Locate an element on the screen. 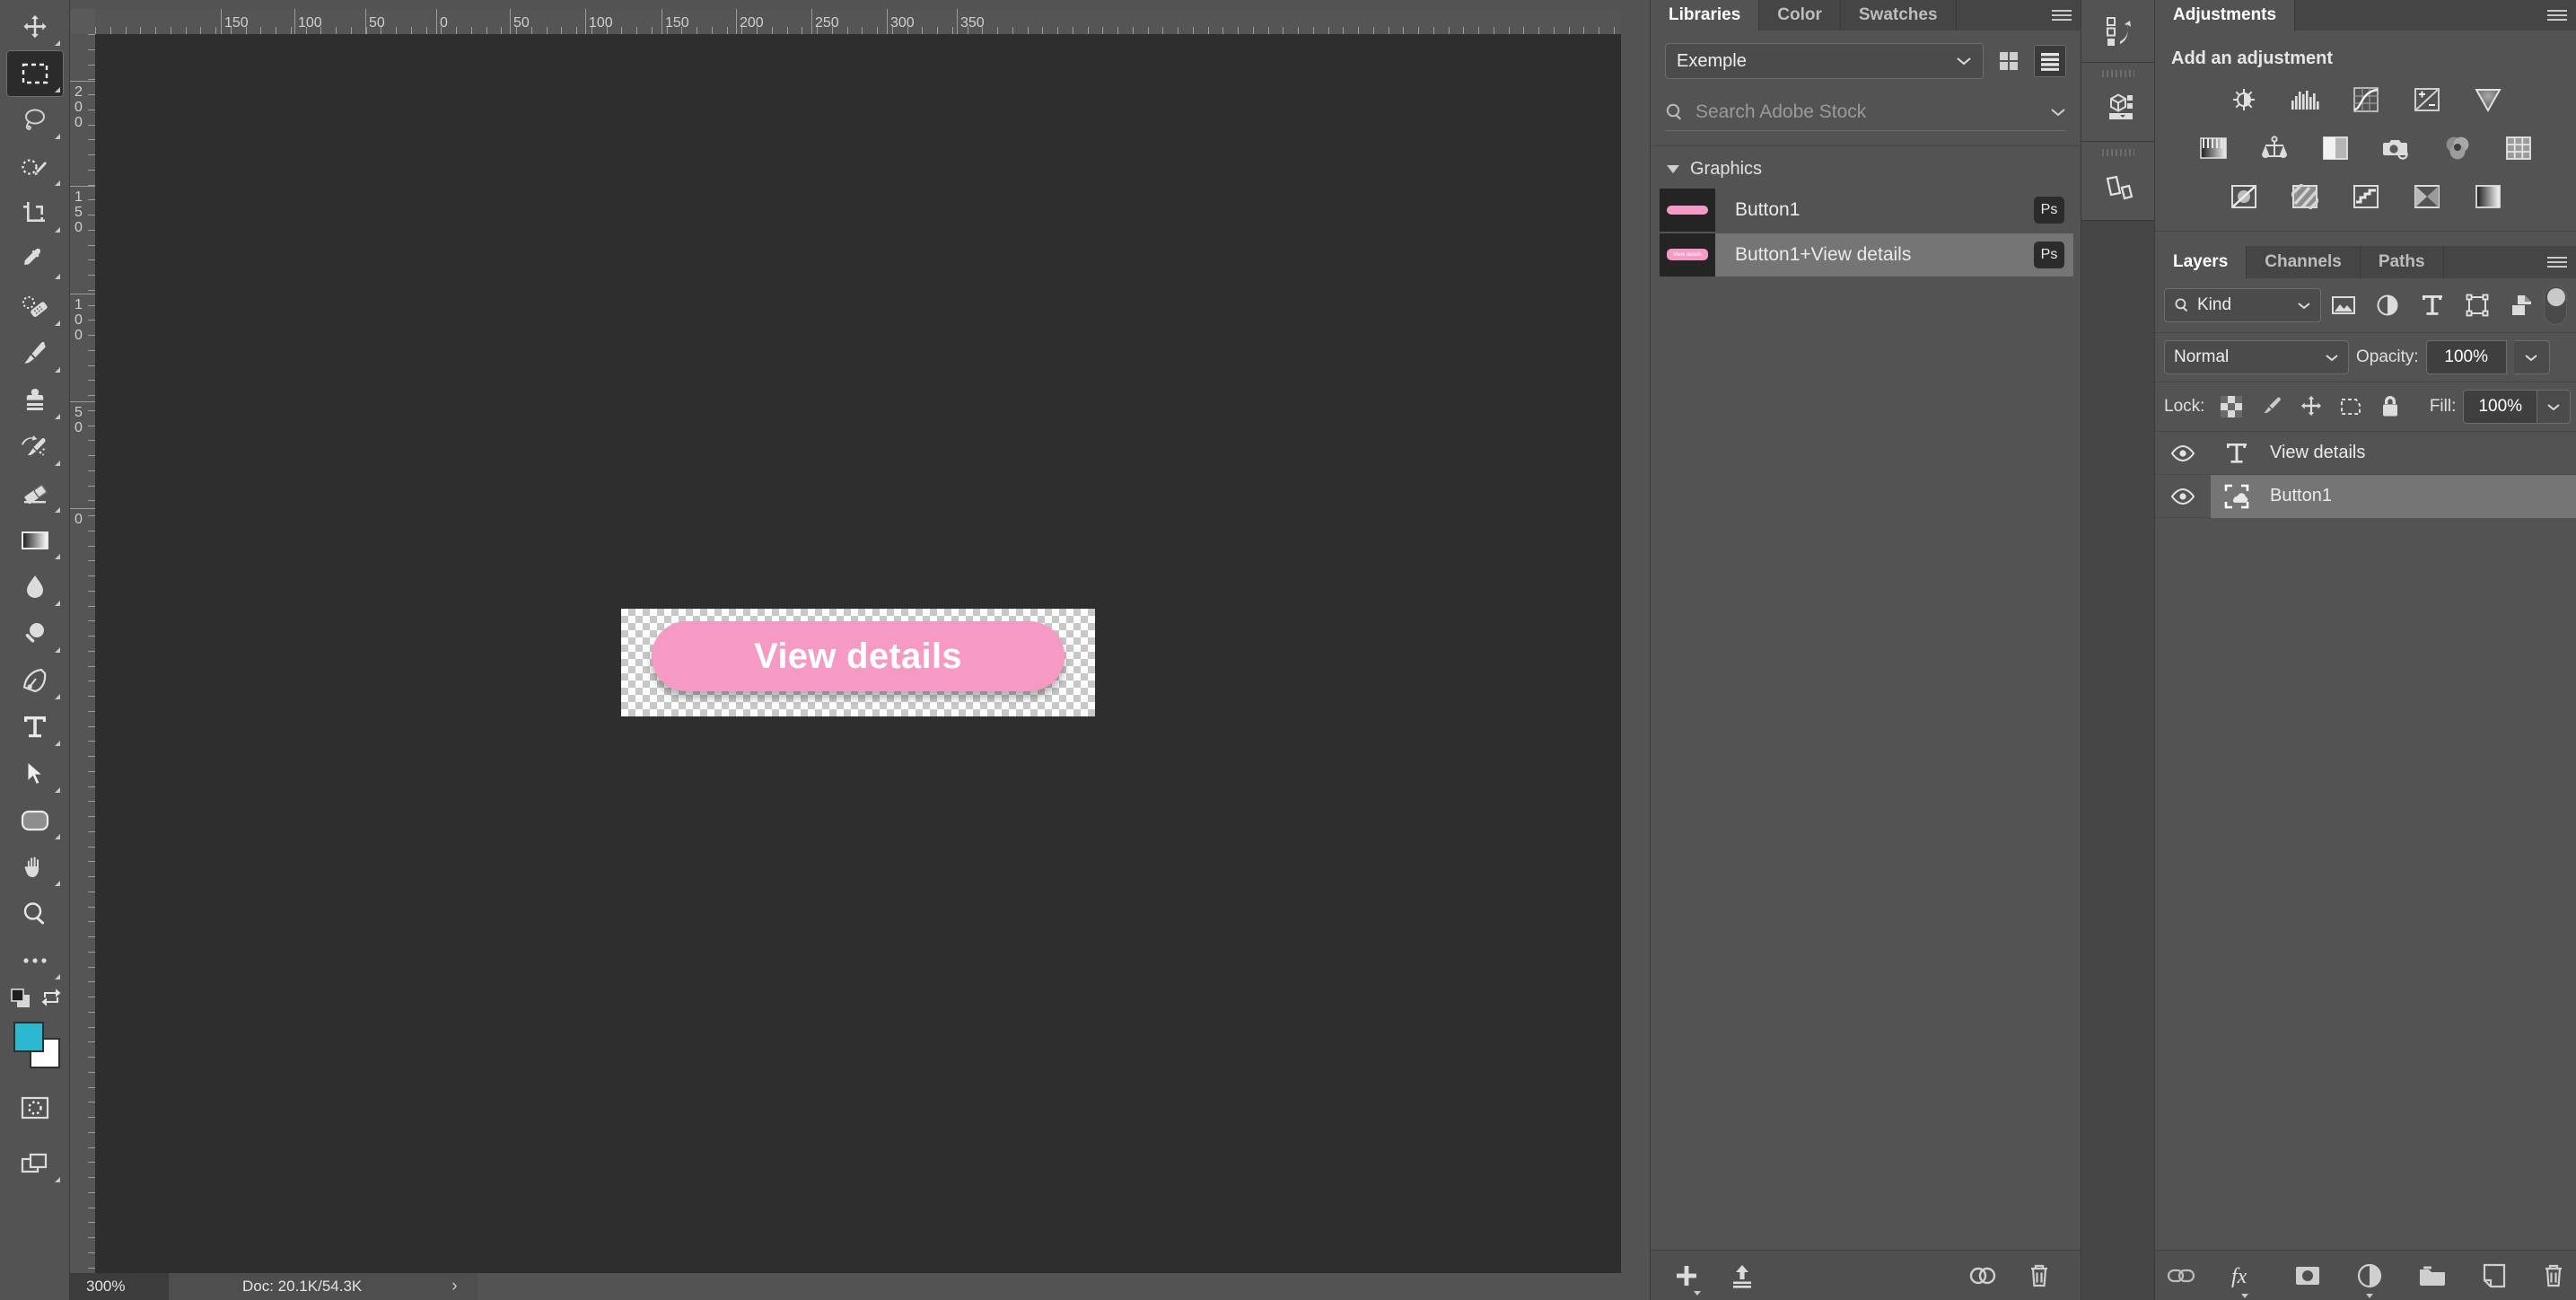  fill-stepper is located at coordinates (2554, 407).